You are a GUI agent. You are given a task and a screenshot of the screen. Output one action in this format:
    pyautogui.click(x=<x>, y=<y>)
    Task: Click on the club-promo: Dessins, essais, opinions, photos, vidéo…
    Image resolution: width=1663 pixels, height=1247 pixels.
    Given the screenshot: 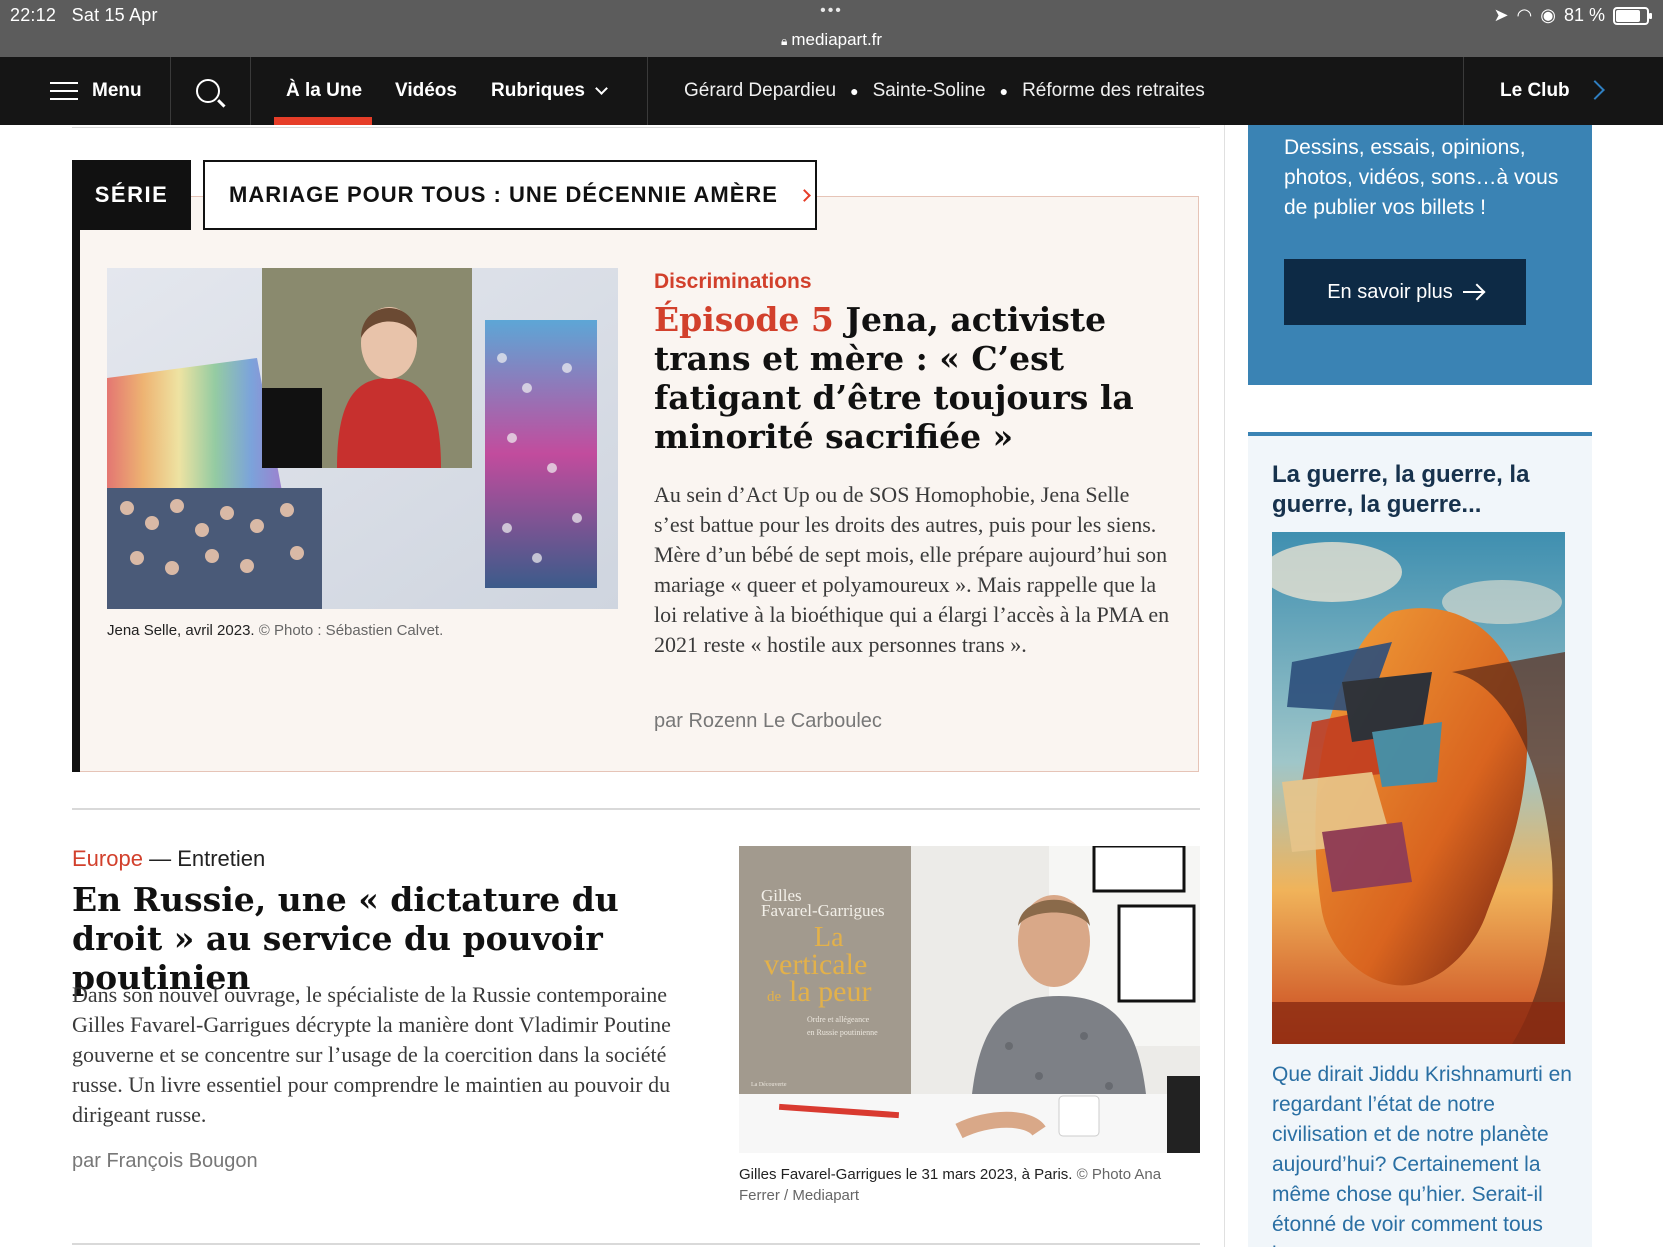 What is the action you would take?
    pyautogui.click(x=1420, y=255)
    